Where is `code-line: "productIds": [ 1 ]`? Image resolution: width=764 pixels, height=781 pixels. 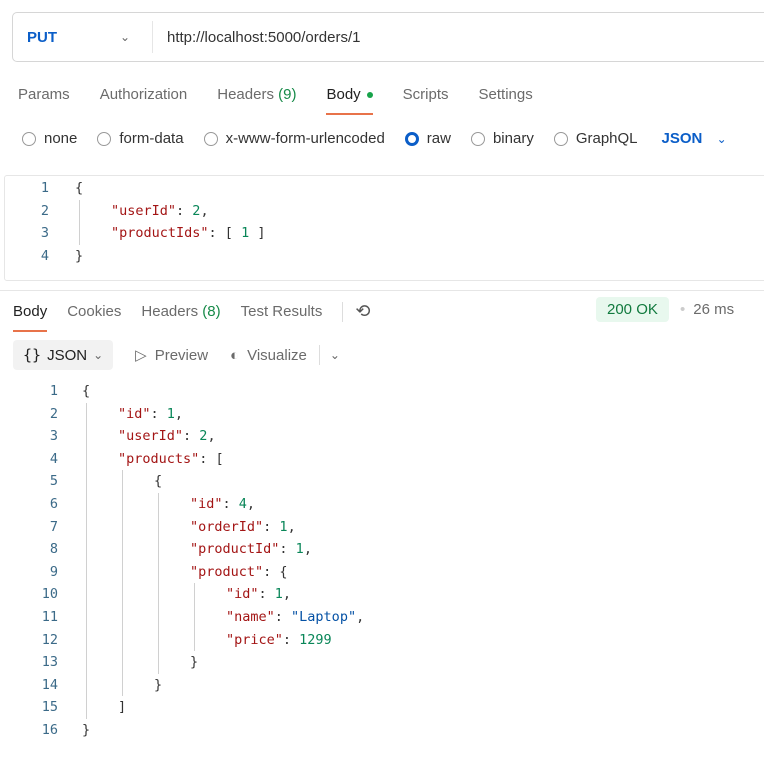
code-line: "productIds": [ 1 ] is located at coordinates (188, 233).